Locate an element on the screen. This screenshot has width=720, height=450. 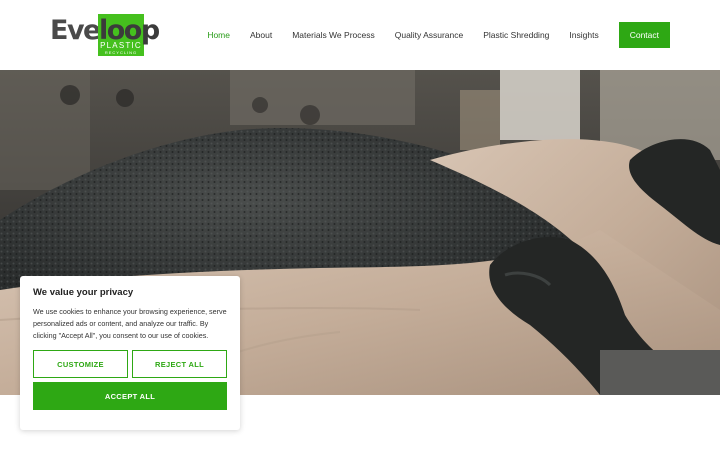
nav-item-about: About is located at coordinates (261, 35).